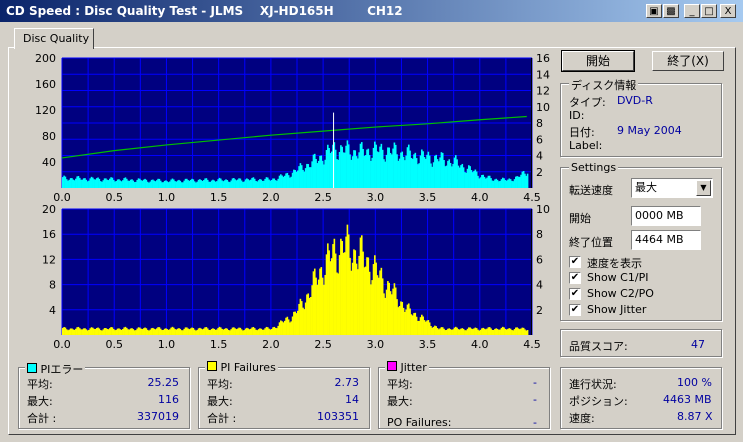 The image size is (743, 442). What do you see at coordinates (582, 418) in the screenshot?
I see `current-speed-label: 速度:` at bounding box center [582, 418].